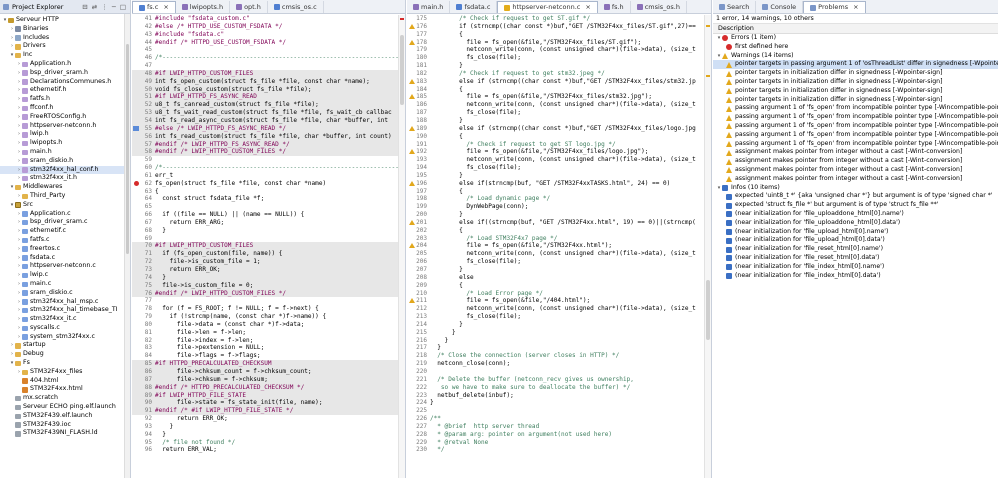  What do you see at coordinates (106, 7) in the screenshot?
I see `collapse-all-icon: ⊟ ⇄ ⋮ ─ □` at bounding box center [106, 7].